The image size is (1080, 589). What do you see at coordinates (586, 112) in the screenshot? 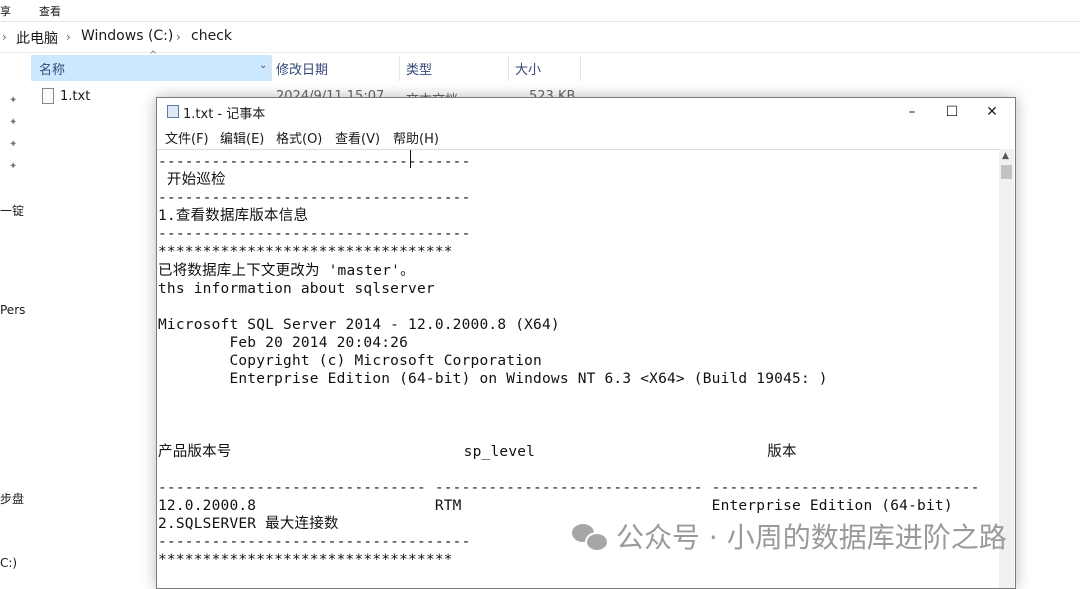
I see `title-bar: 1.txt - 记事本 – ☐ ✕` at bounding box center [586, 112].